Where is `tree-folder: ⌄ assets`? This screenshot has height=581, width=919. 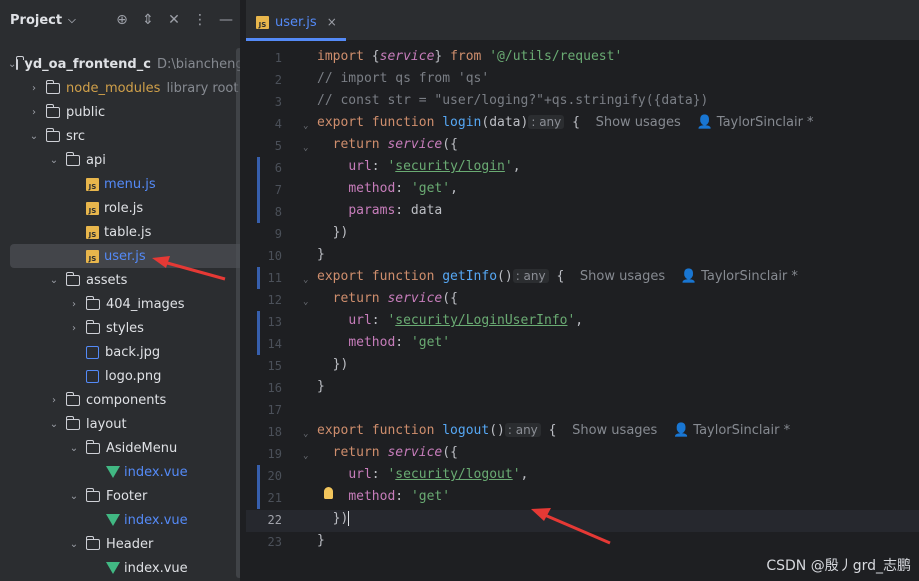 tree-folder: ⌄ assets is located at coordinates (120, 280).